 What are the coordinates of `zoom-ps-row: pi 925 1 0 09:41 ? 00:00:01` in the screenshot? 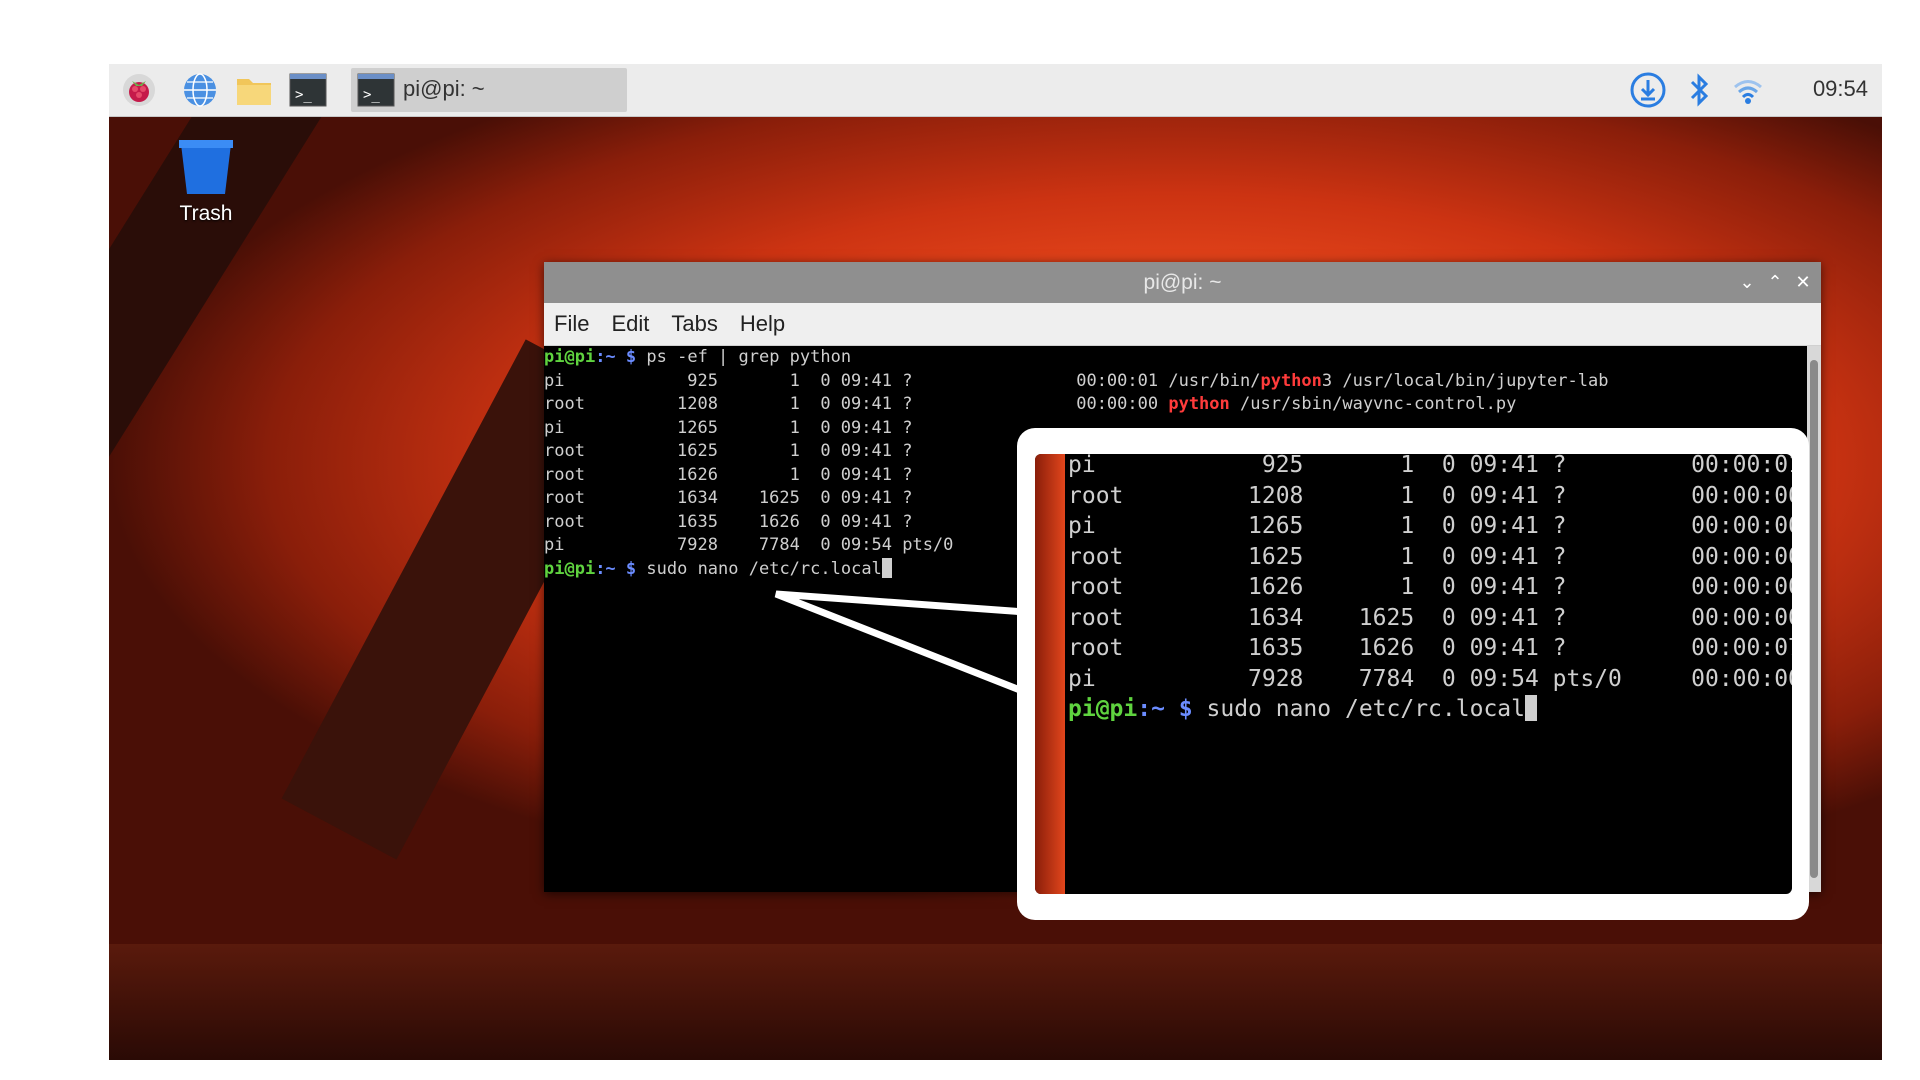 It's located at (1430, 467).